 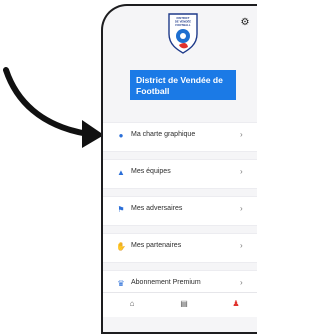 What do you see at coordinates (166, 282) in the screenshot?
I see `menu-item-label: Abonnement Premium` at bounding box center [166, 282].